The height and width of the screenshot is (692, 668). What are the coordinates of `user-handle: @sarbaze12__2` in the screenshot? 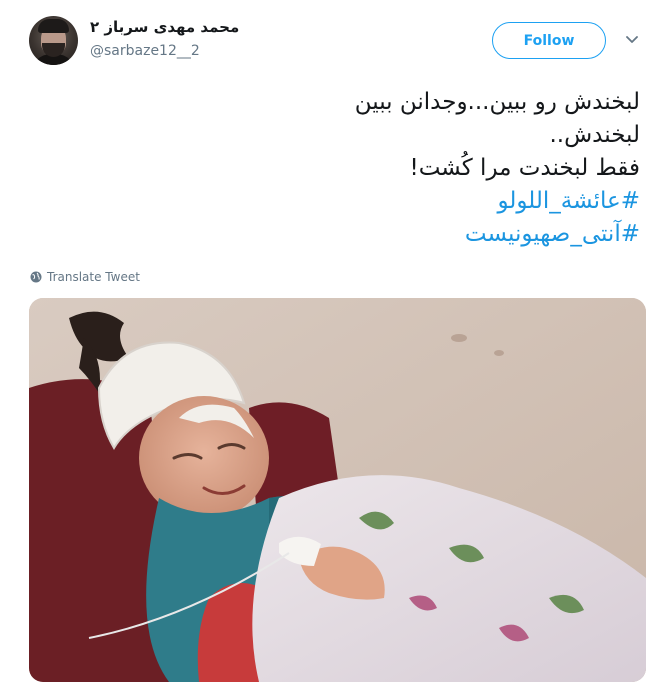 It's located at (145, 51).